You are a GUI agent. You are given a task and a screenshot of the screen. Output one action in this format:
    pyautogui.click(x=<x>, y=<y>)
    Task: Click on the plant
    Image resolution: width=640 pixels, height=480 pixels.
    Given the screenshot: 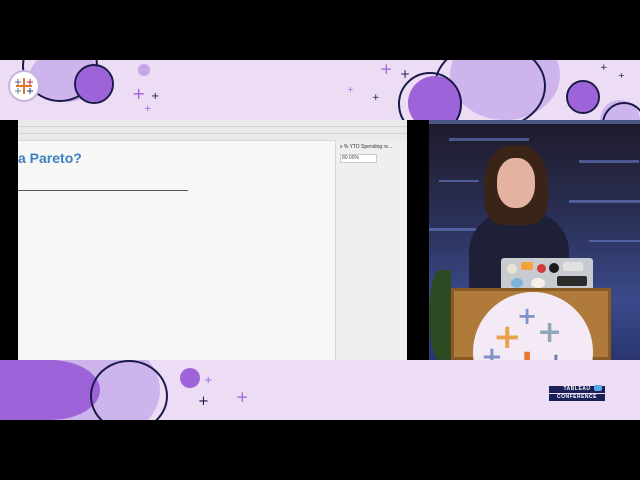 What is the action you would take?
    pyautogui.click(x=440, y=315)
    